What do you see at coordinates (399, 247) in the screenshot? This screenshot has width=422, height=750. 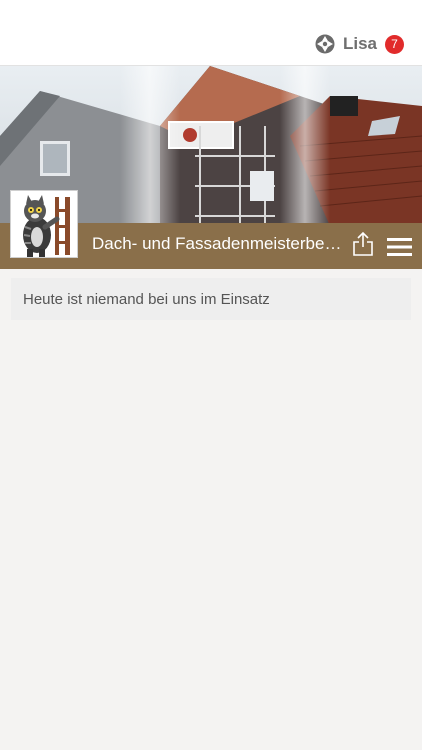 I see `hamburger-menu-icon` at bounding box center [399, 247].